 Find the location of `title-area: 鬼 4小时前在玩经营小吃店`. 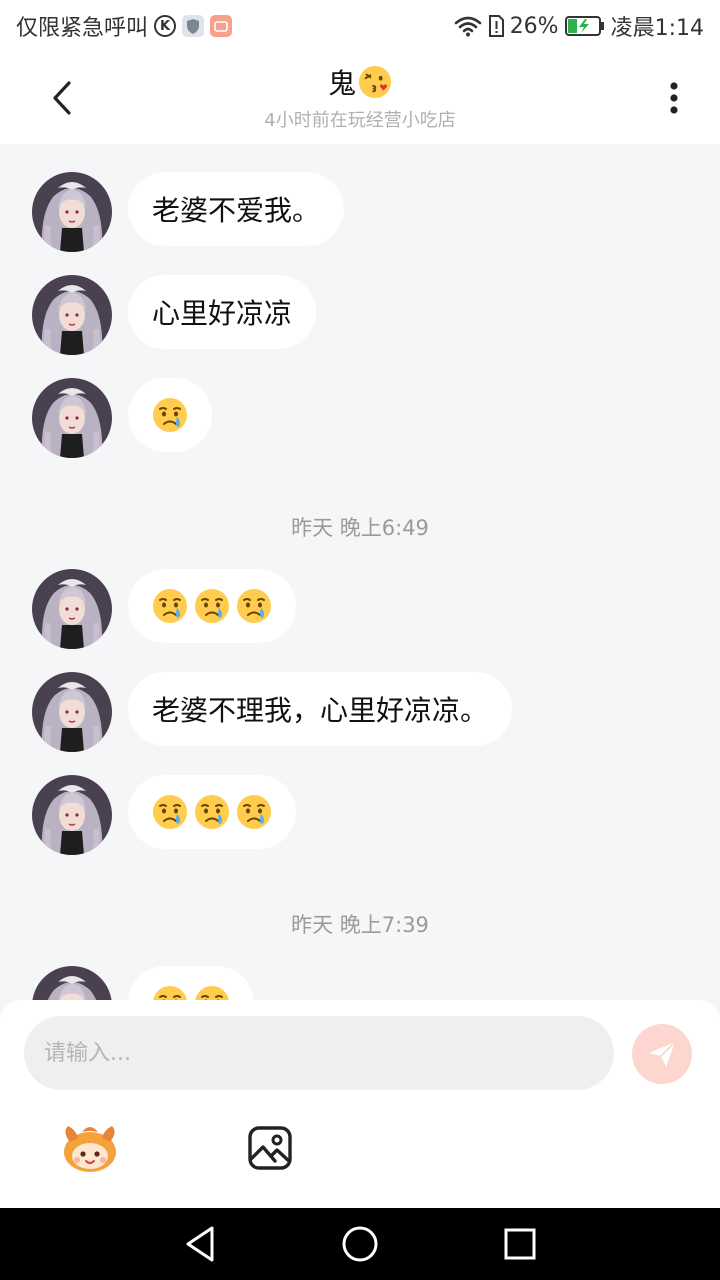

title-area: 鬼 4小时前在玩经营小吃店 is located at coordinates (360, 97).